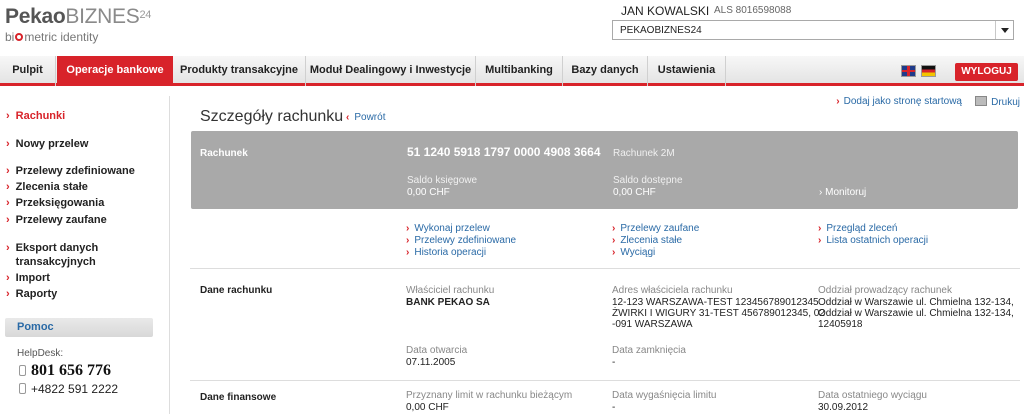 This screenshot has height=414, width=1024. Describe the element at coordinates (391, 71) in the screenshot. I see `tab-modul-dealingowy: Moduł Dealingowy i Inwestycje` at that location.